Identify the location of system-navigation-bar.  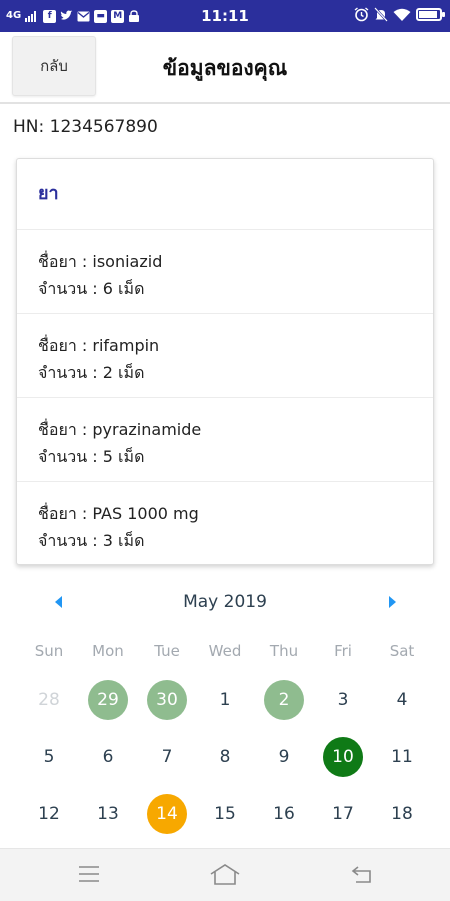
(225, 874).